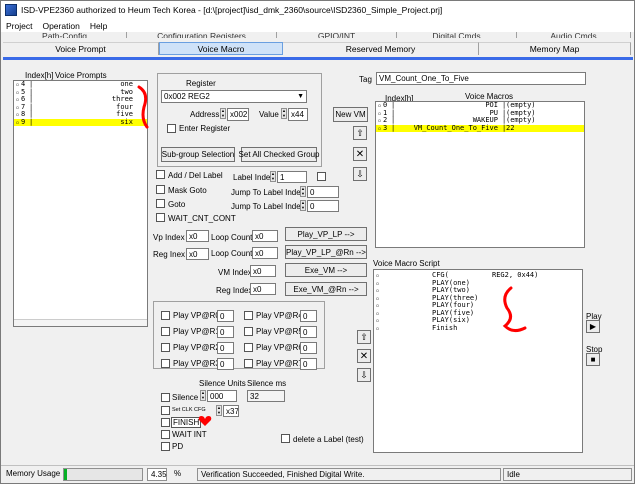  I want to click on script-line: ▫ PLAY(one), so click(478, 283).